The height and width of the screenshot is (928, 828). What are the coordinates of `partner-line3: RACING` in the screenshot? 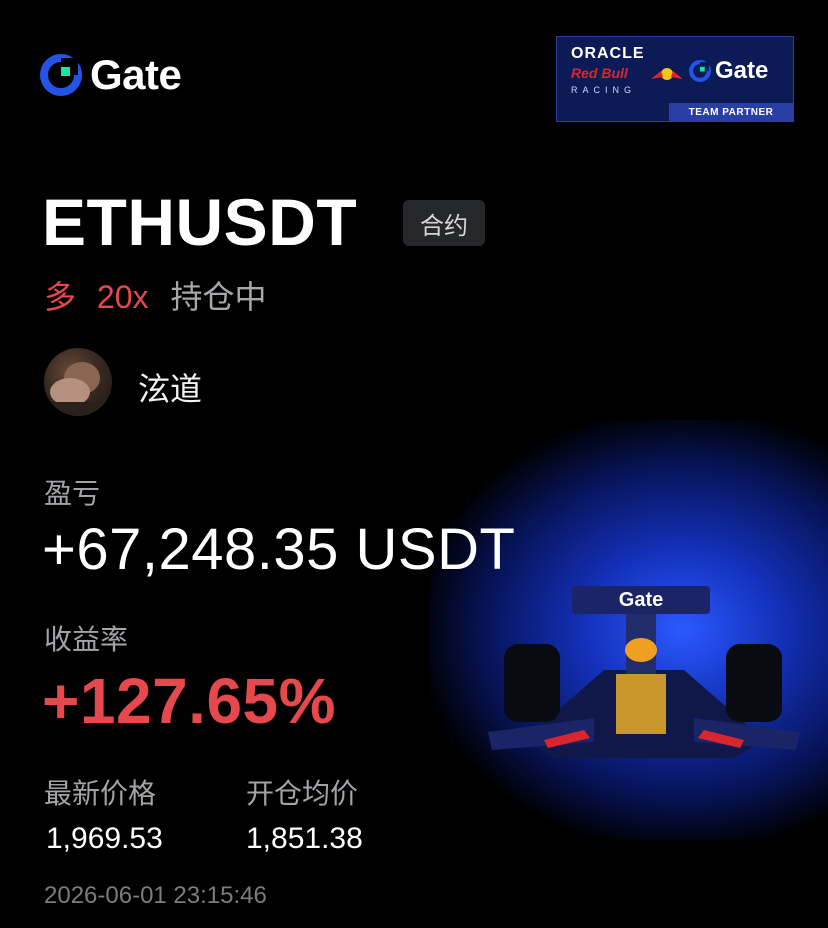 It's located at (604, 90).